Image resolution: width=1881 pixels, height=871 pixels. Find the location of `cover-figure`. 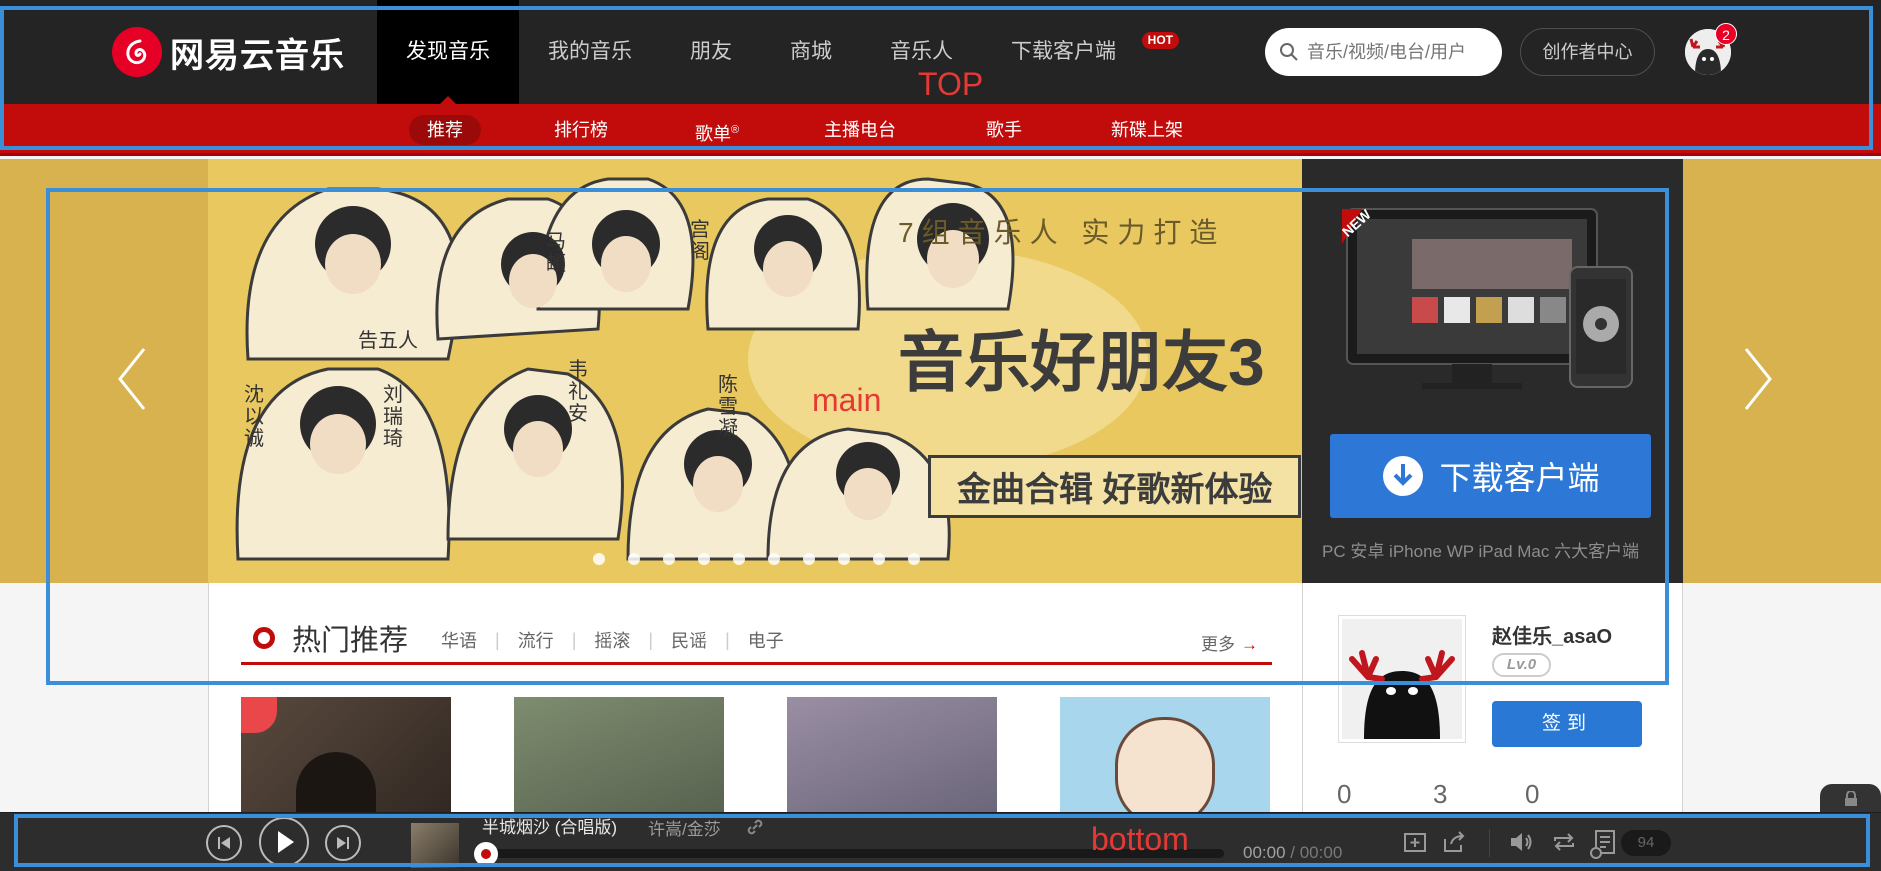

cover-figure is located at coordinates (1165, 772).